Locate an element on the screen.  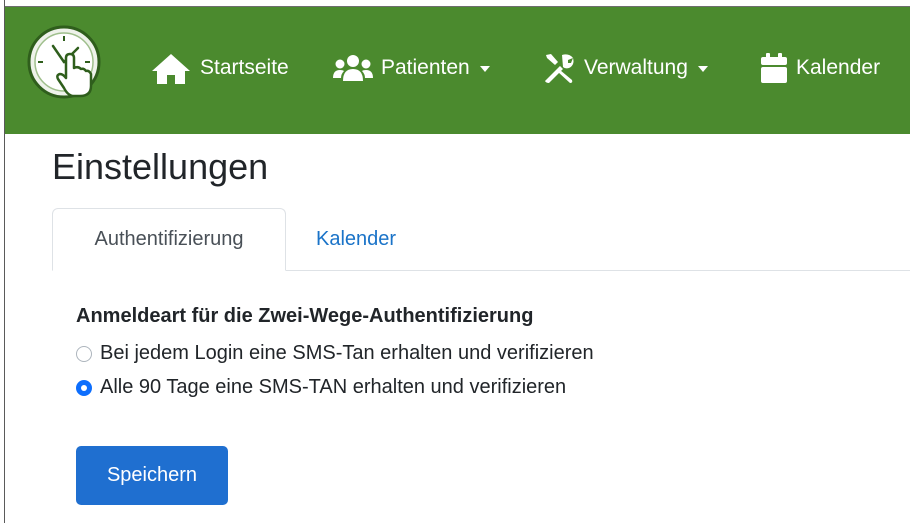
tab-label: Kalender is located at coordinates (356, 238).